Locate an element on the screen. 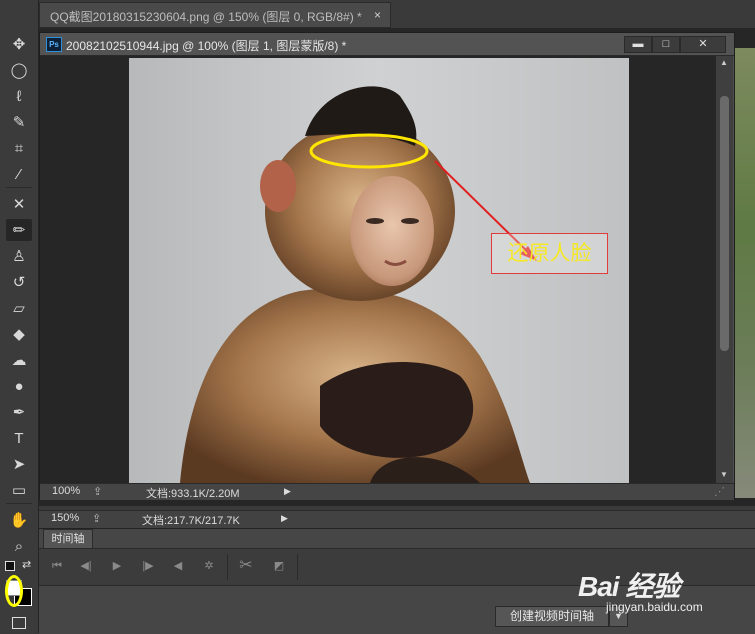 This screenshot has width=755, height=634. next-frame-icon: |▶ is located at coordinates (148, 566).